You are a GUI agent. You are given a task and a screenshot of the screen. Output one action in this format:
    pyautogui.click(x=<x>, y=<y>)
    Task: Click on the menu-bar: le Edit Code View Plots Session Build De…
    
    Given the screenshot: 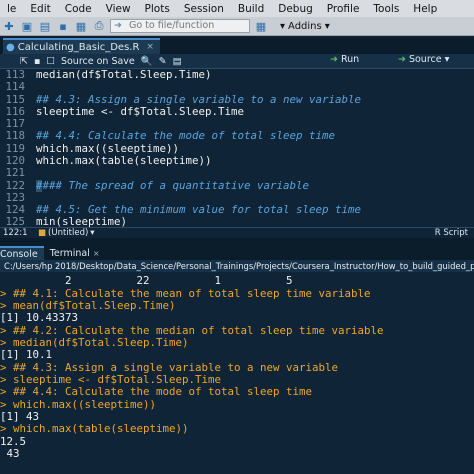 What is the action you would take?
    pyautogui.click(x=237, y=8)
    